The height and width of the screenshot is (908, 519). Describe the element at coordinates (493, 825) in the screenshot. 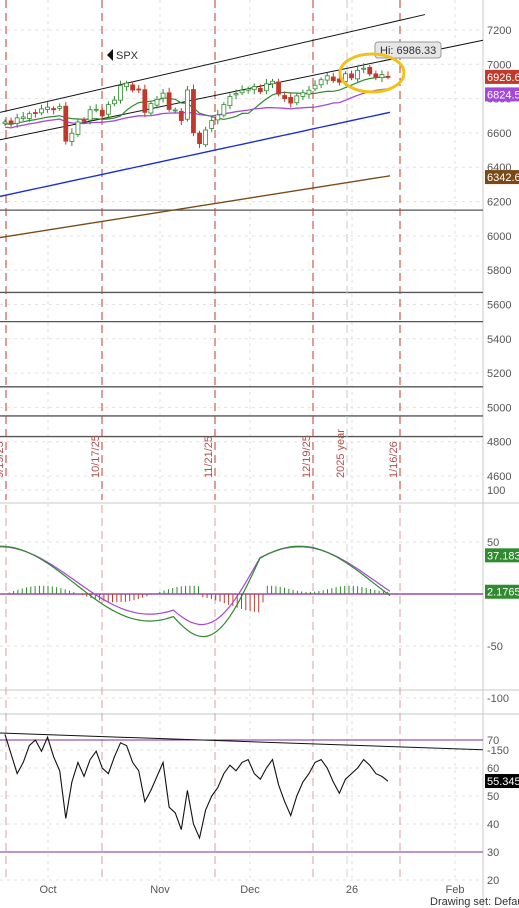

I see `rsi-tick-label: 40` at that location.